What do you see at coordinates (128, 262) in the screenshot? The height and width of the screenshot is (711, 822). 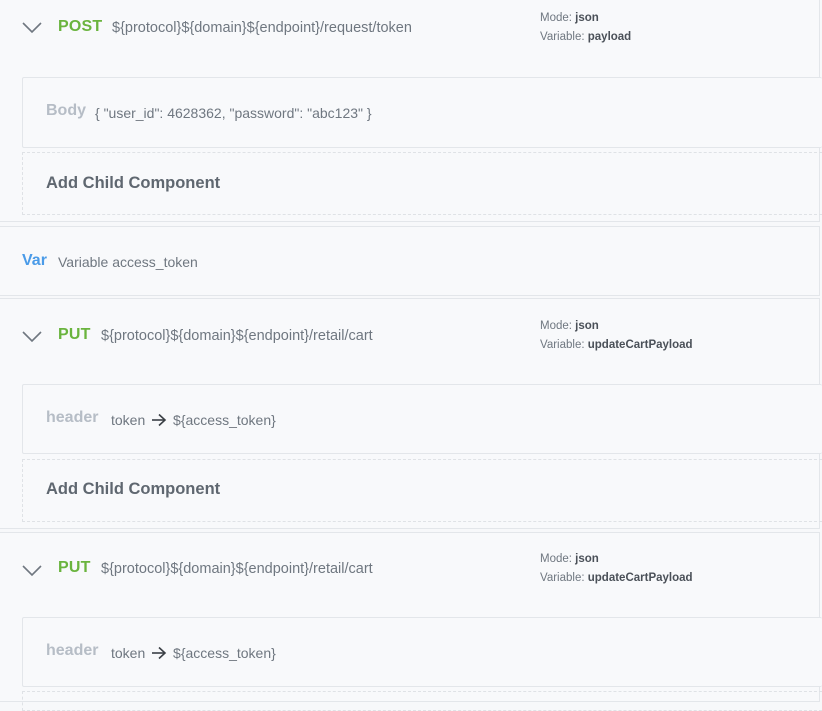 I see `variable-text: Variable access_token` at bounding box center [128, 262].